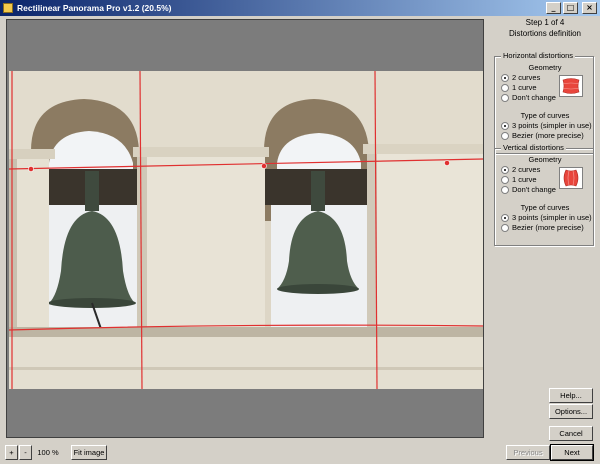 Image resolution: width=600 pixels, height=464 pixels. Describe the element at coordinates (8, 8) in the screenshot. I see `app-icon` at that location.